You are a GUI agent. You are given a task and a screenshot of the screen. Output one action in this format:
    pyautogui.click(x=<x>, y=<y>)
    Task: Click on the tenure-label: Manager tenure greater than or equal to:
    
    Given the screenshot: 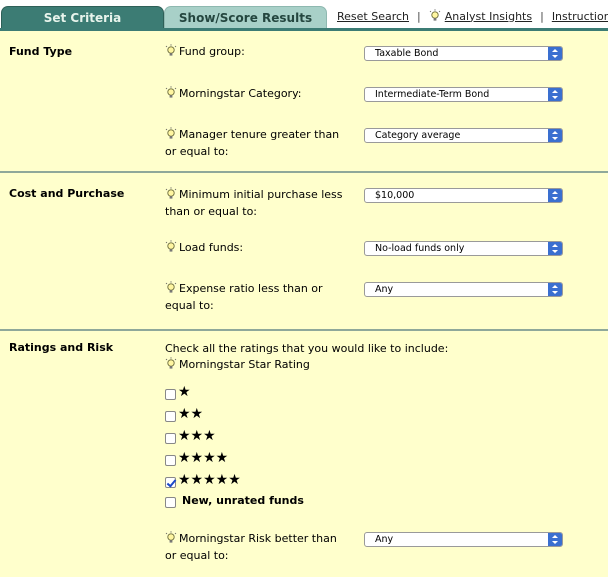 What is the action you would take?
    pyautogui.click(x=257, y=143)
    